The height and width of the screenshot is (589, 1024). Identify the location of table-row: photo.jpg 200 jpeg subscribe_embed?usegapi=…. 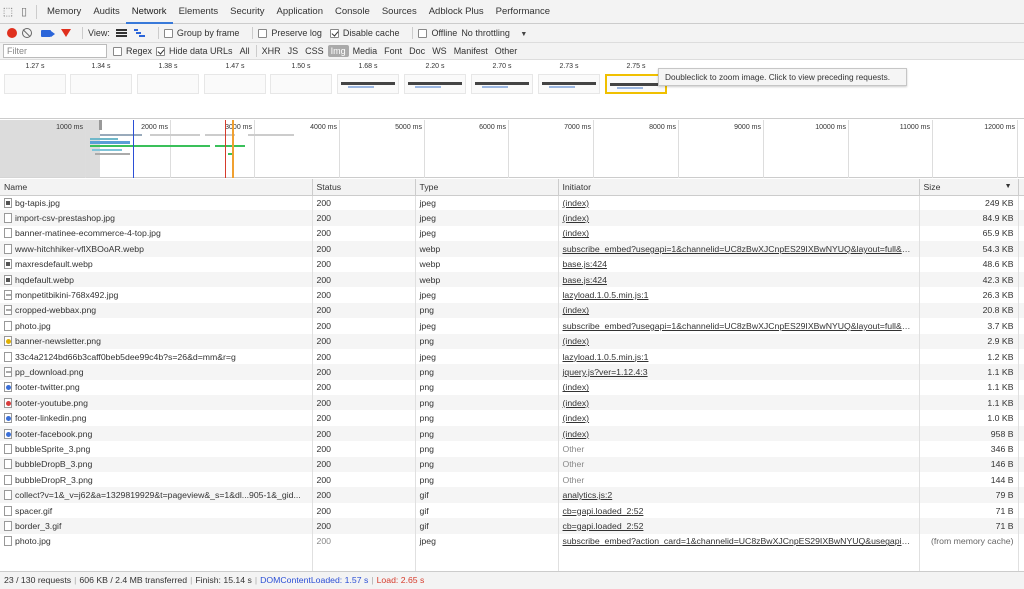
(512, 326).